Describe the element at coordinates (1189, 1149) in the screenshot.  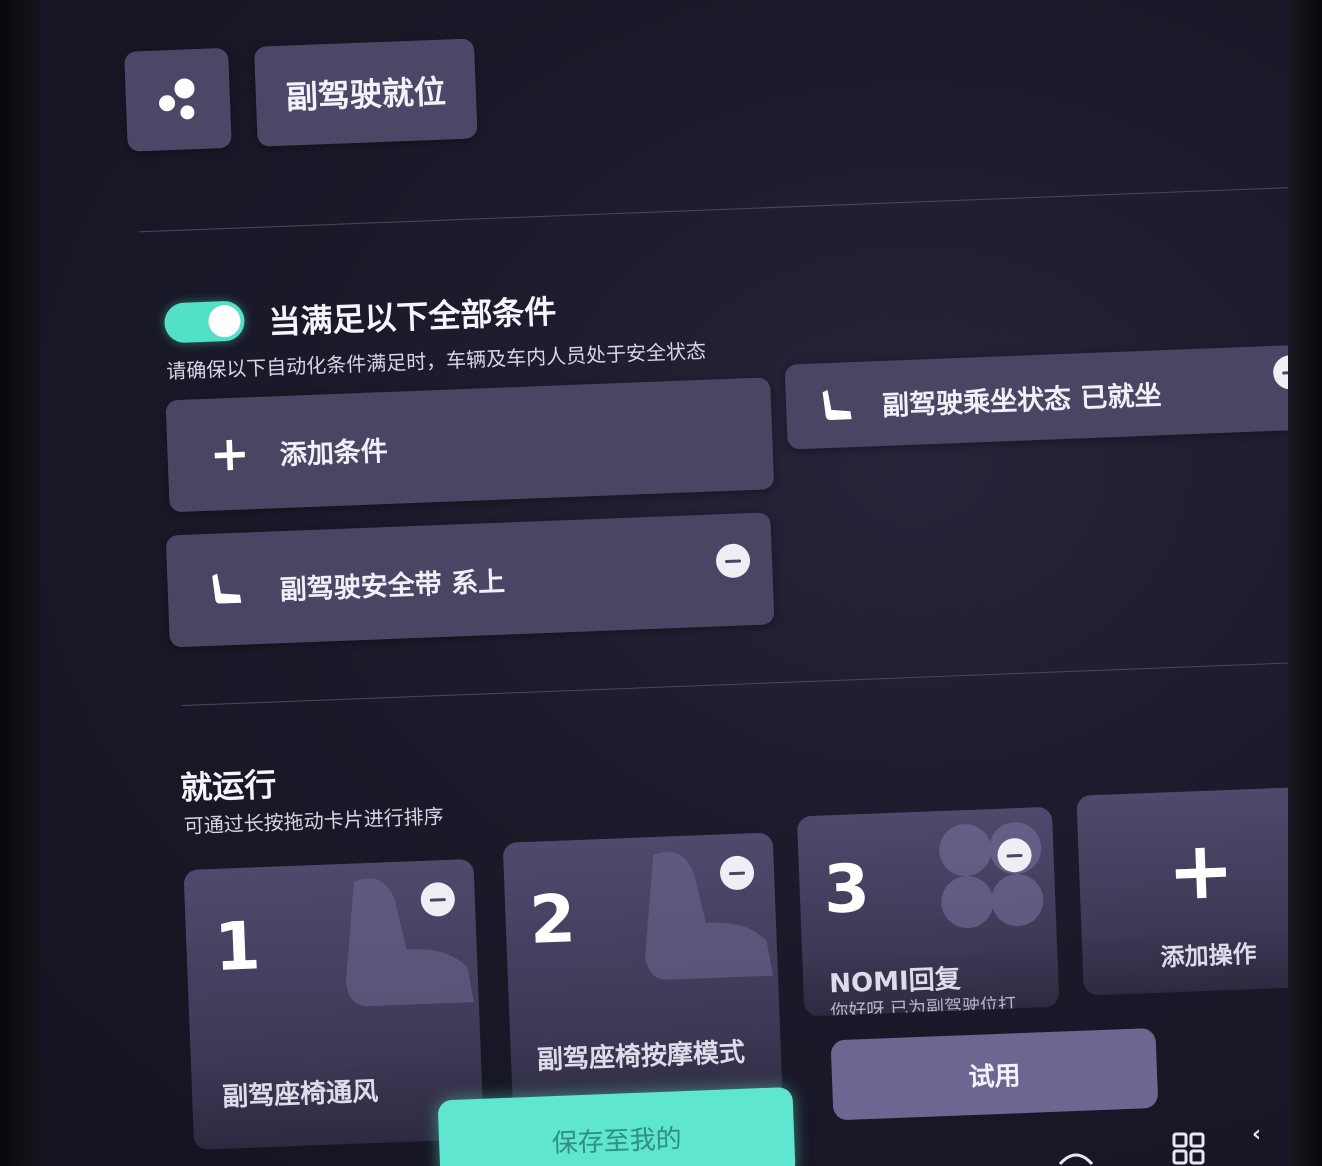
I see `grid-icon` at that location.